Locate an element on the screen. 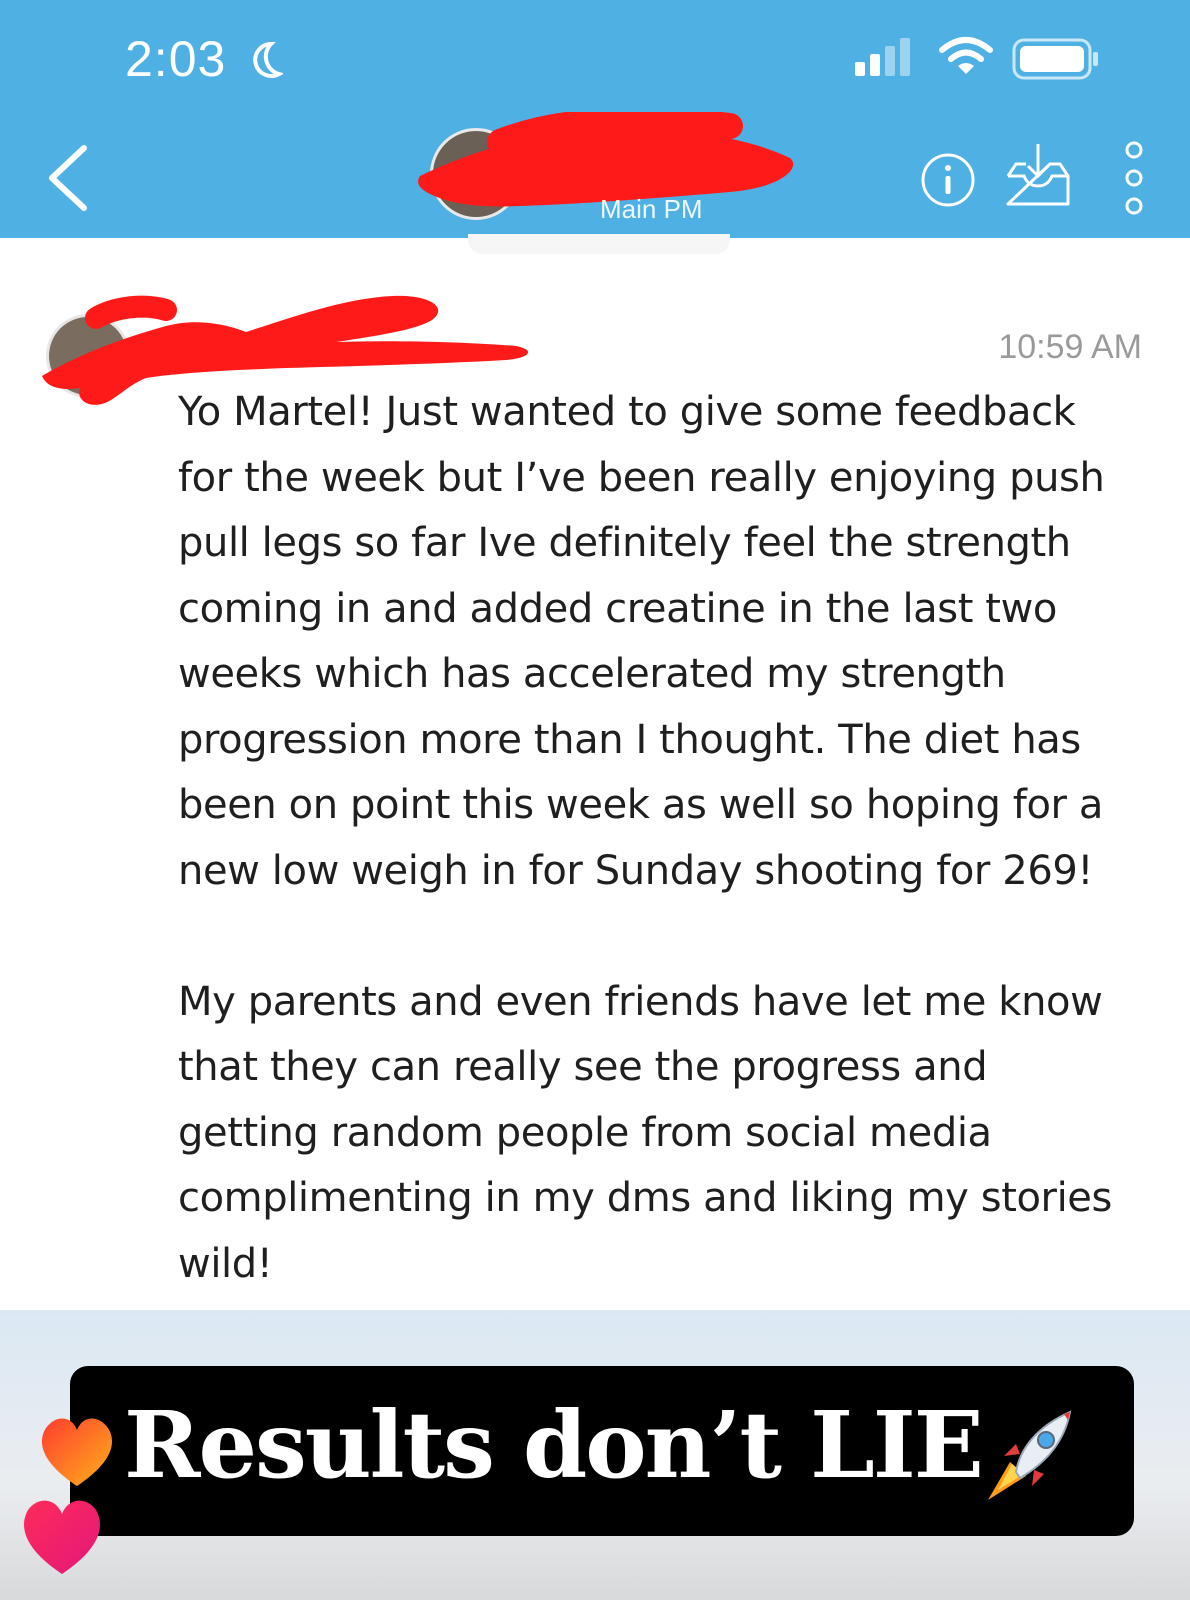 The width and height of the screenshot is (1190, 1600). caption-text: Results don’t LIE is located at coordinates (554, 1445).